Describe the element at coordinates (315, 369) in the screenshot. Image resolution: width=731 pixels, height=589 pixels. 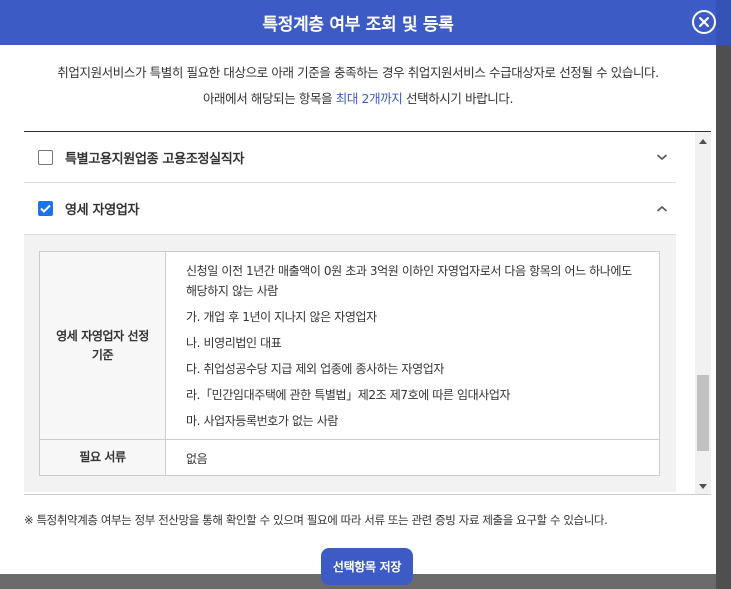
I see `criteria-item: 다. 취업성공수당 지급 제외 업종에 종사하는 자영업자` at that location.